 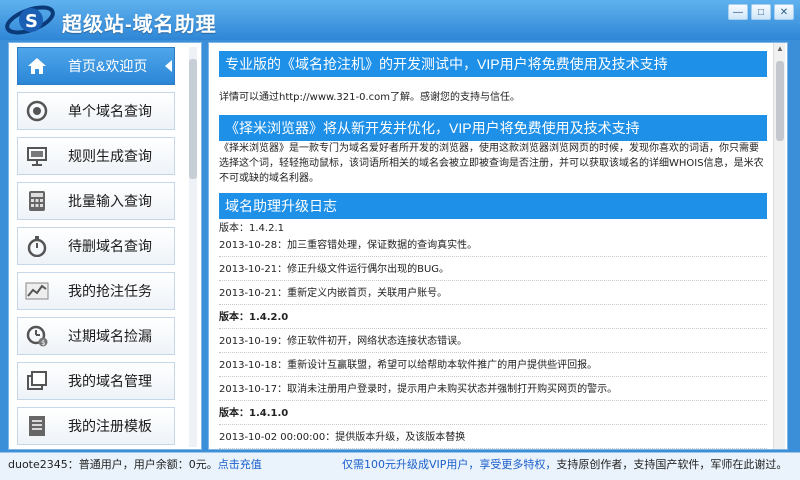 I want to click on sidebar-item-my-domains: 我的域名管理, so click(x=96, y=381).